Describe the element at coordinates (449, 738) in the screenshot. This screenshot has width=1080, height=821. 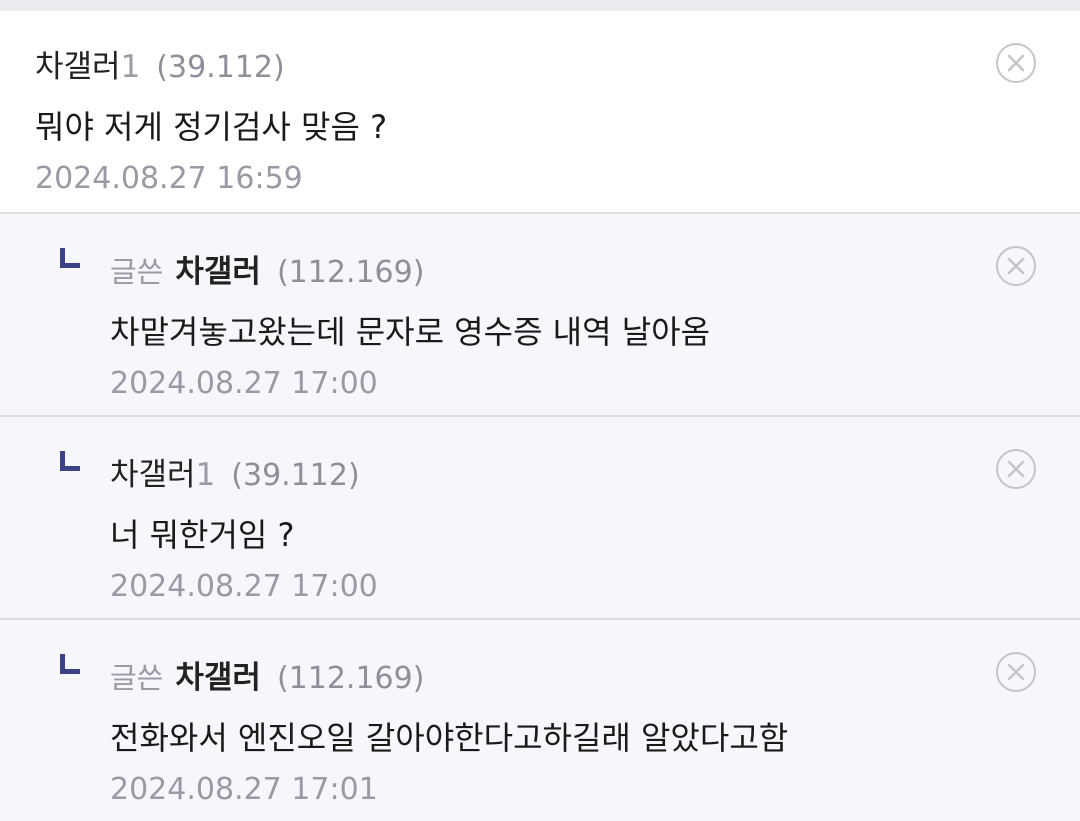
I see `comment-body: 전화와서 엔진오일 갈아야한다고하길래 알았다고함` at that location.